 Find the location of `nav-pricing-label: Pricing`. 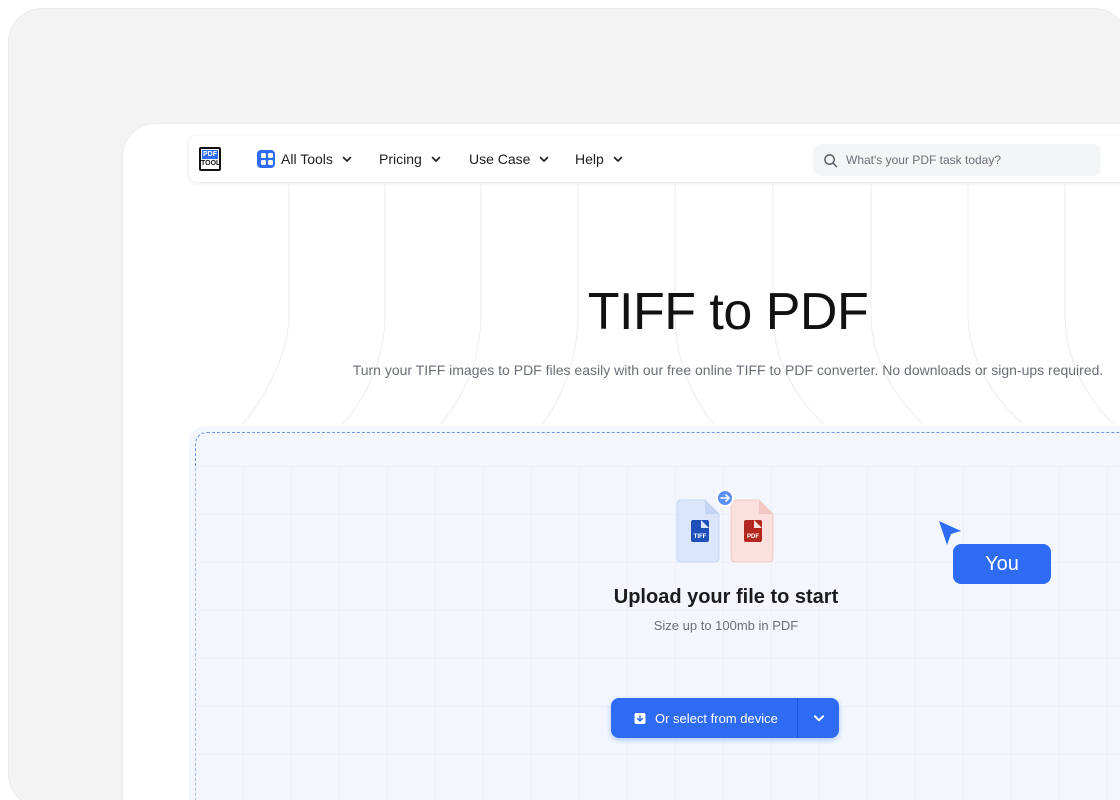

nav-pricing-label: Pricing is located at coordinates (400, 159).